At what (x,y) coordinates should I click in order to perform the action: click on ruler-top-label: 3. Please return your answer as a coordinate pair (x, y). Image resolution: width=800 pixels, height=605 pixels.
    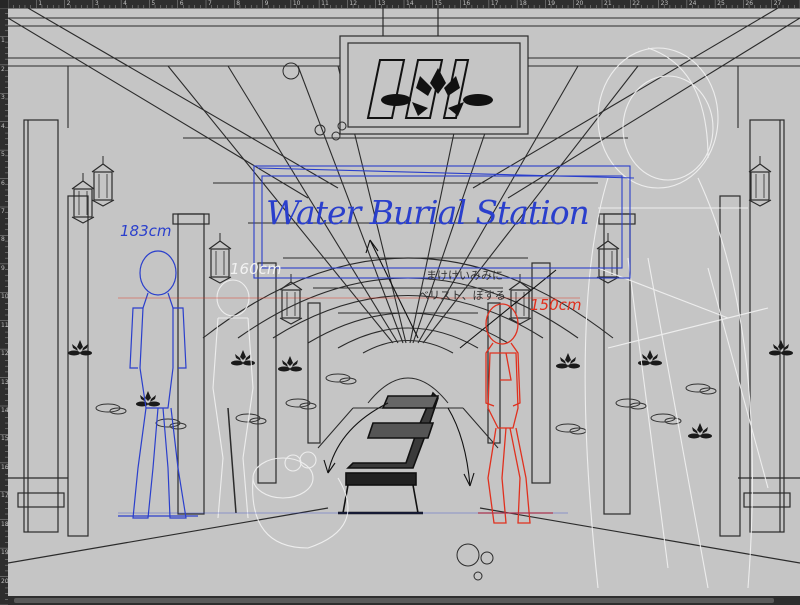
    Looking at the image, I should click on (96, 3).